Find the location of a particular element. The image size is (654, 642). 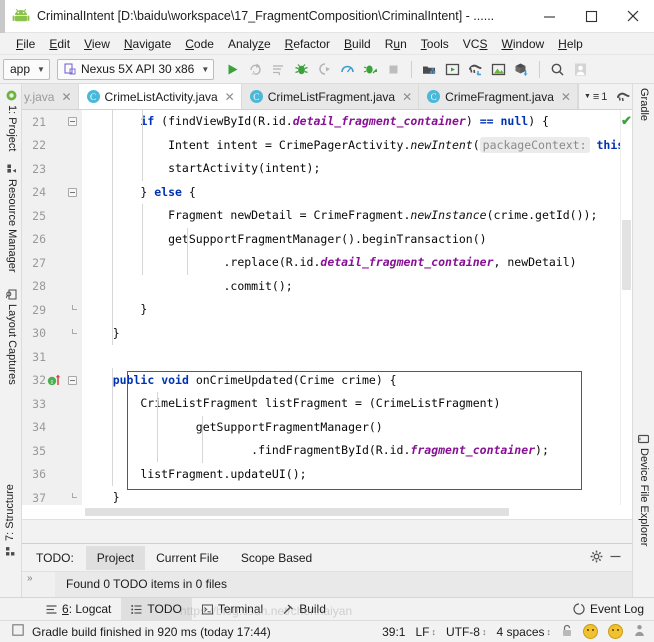

horizontal-scrollbar is located at coordinates (327, 512).